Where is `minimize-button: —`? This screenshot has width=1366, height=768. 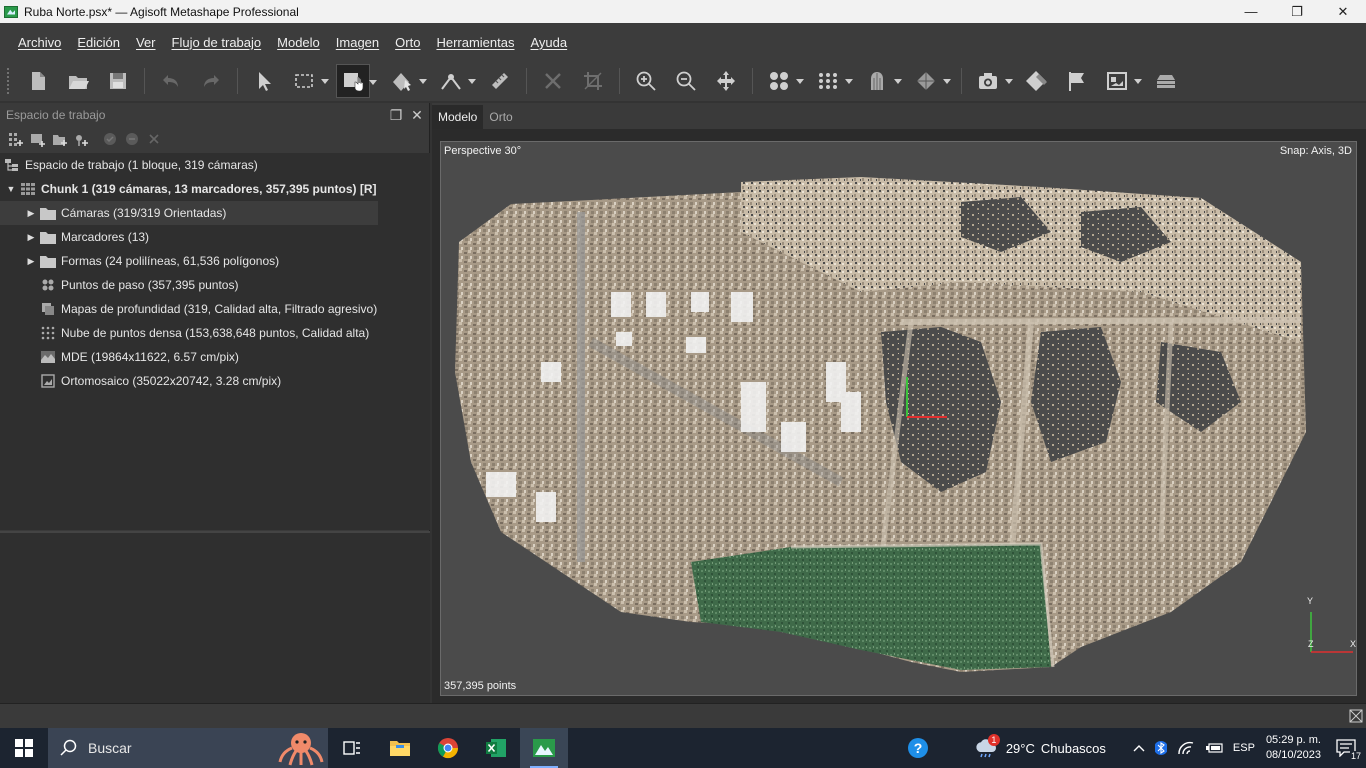
minimize-button: — is located at coordinates (1251, 11).